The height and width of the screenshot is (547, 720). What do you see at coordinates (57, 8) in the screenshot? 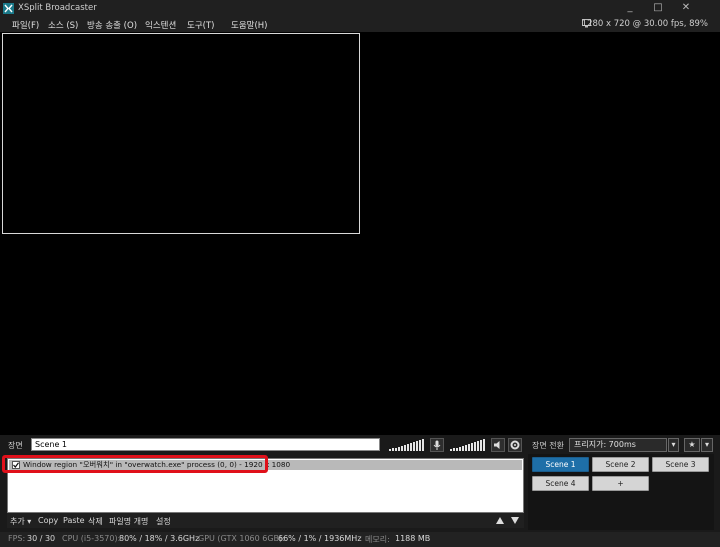
I see `window-title: XSplit Broadcaster` at bounding box center [57, 8].